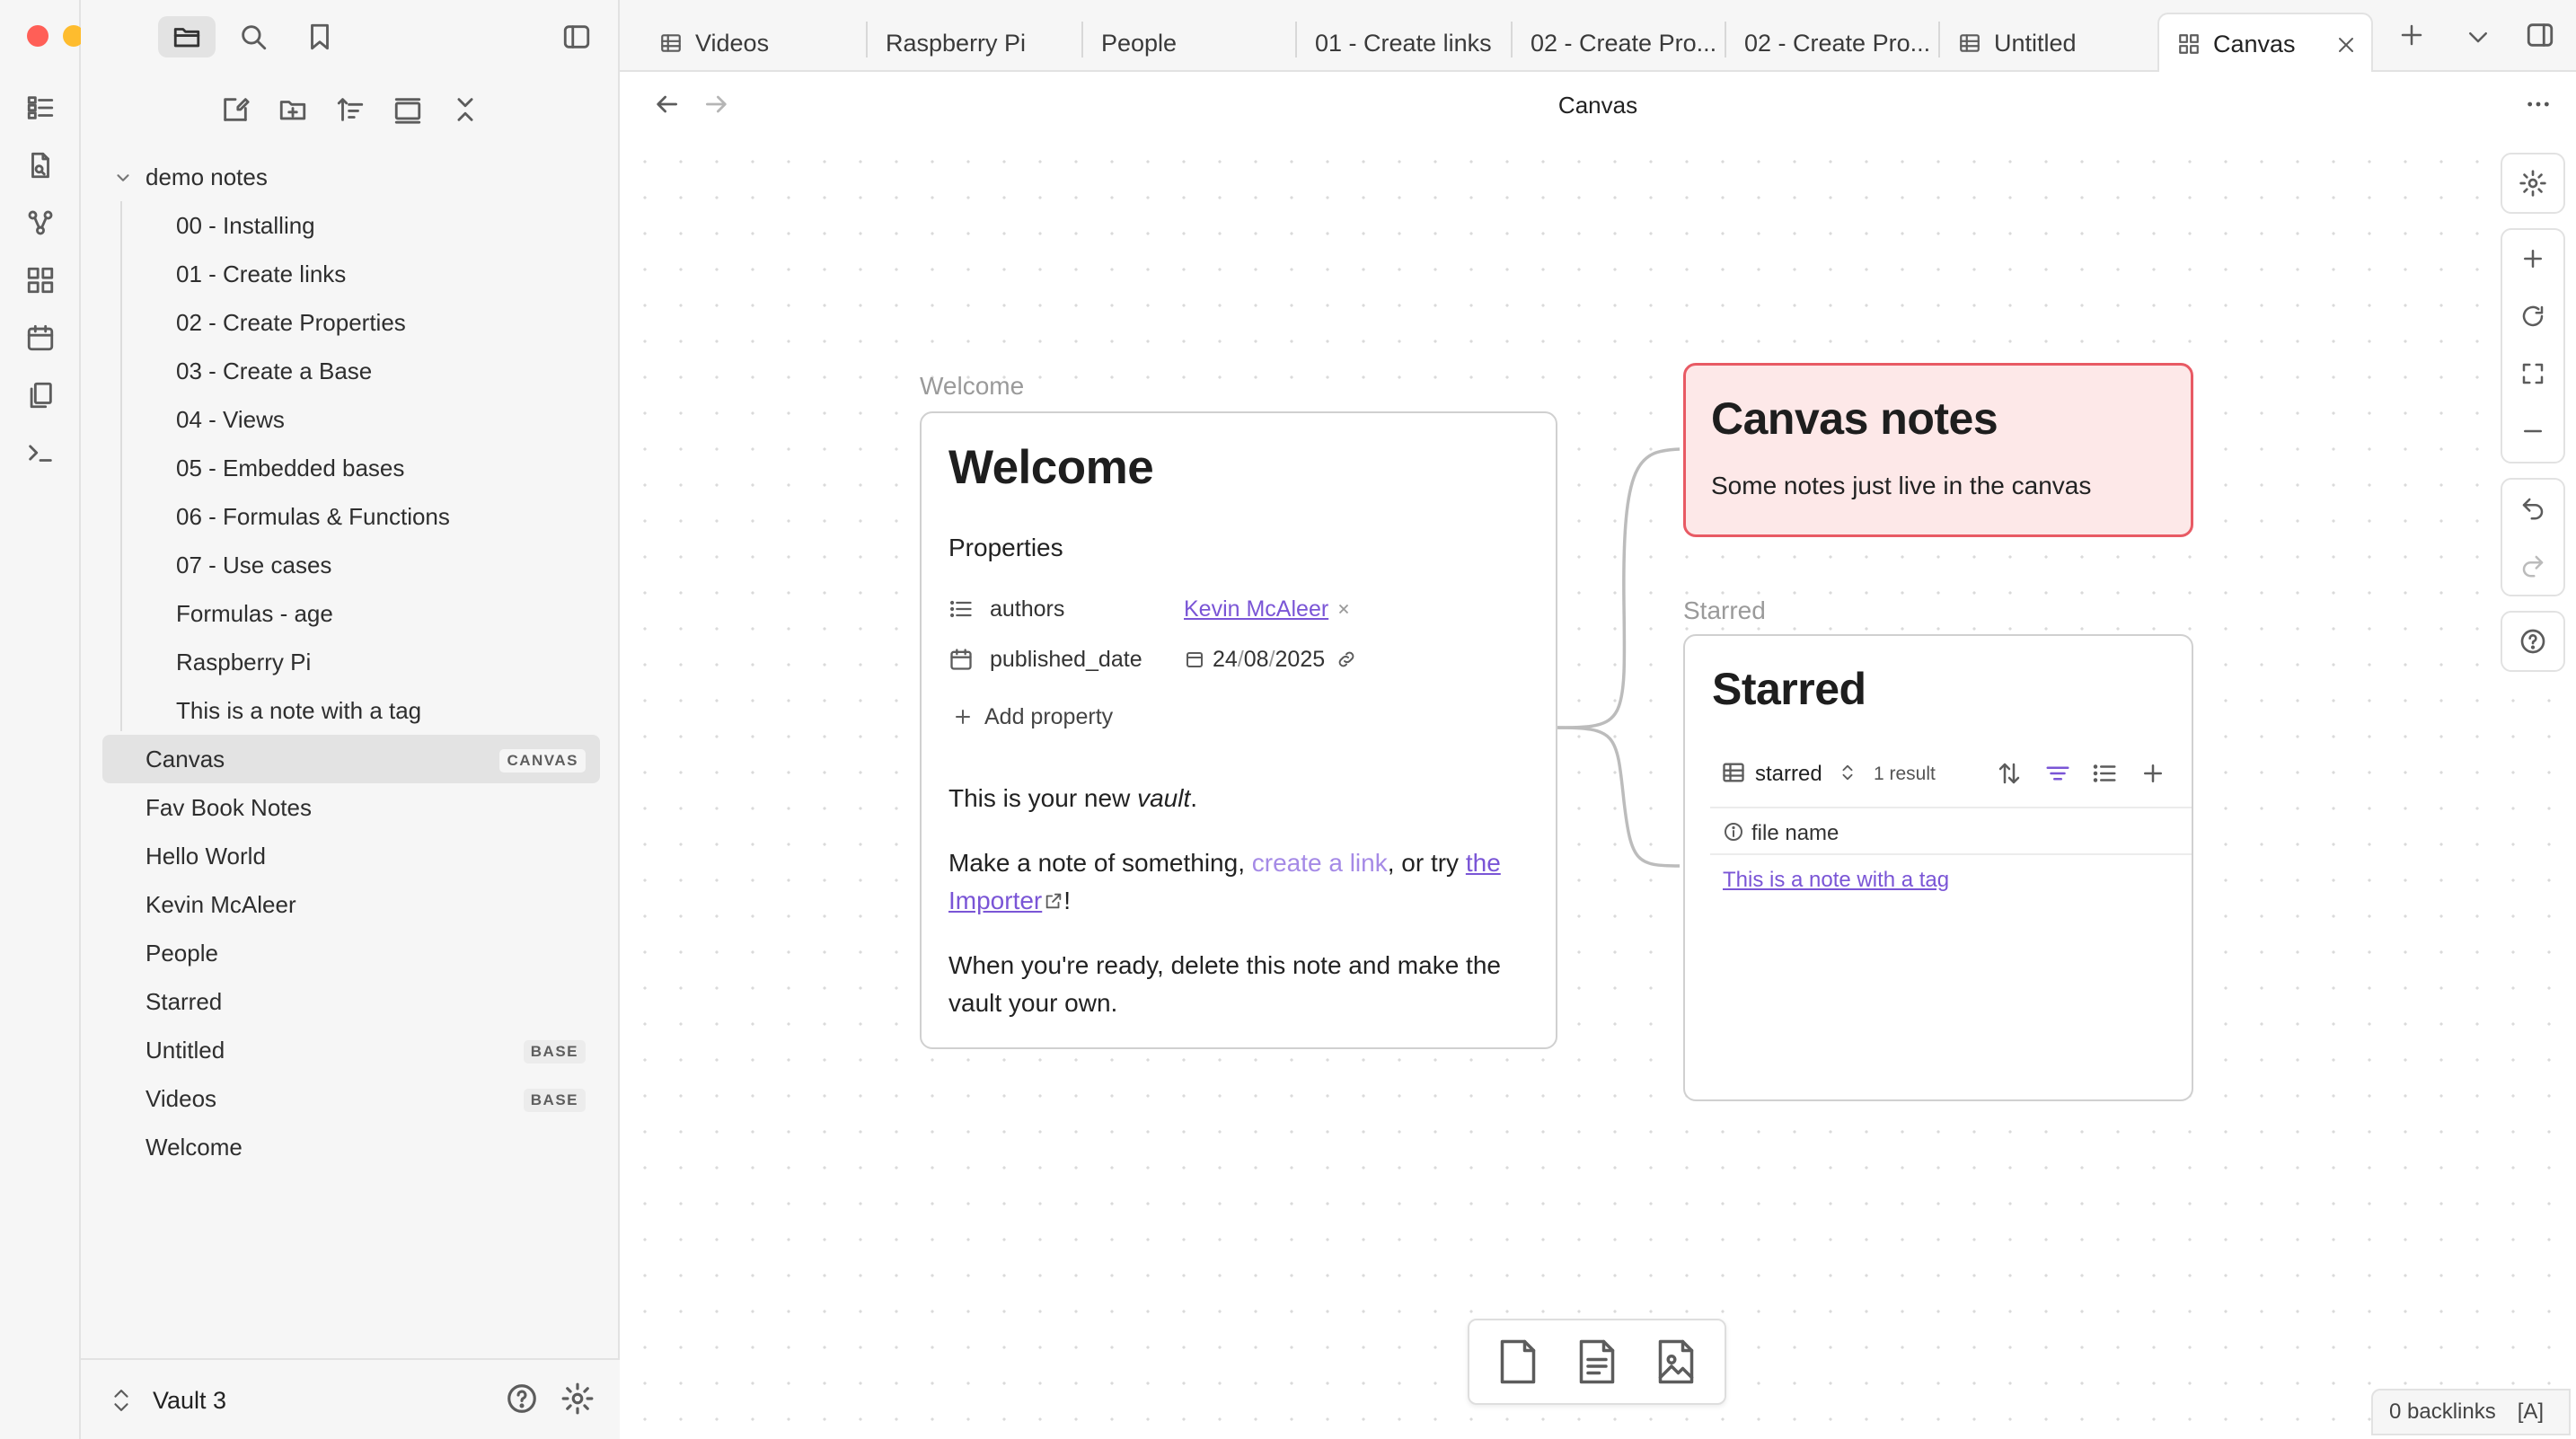  What do you see at coordinates (1836, 880) in the screenshot?
I see `row-file-link: This is a note with a tag` at bounding box center [1836, 880].